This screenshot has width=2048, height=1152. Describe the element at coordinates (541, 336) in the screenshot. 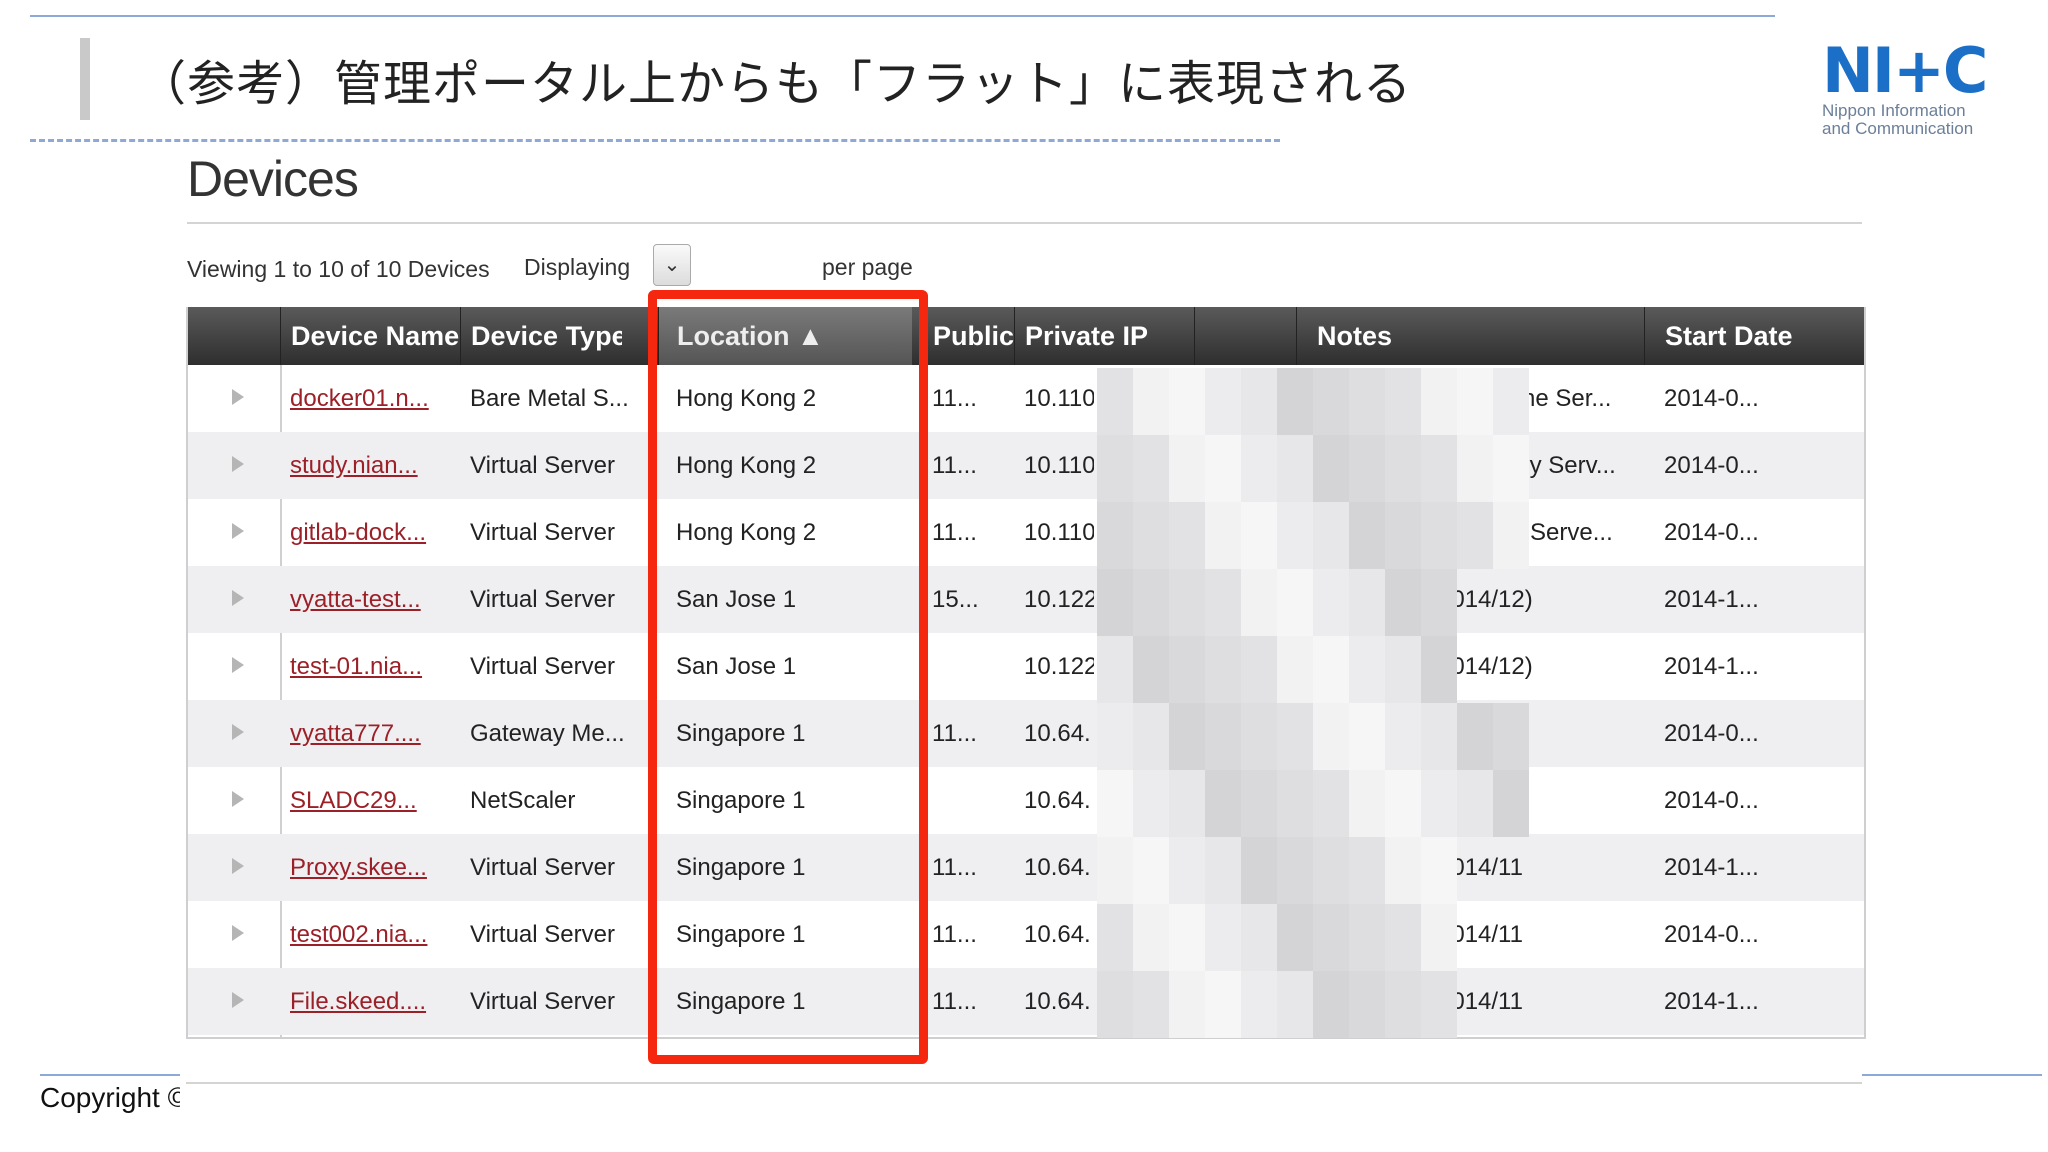

I see `column-header-device-type: Device Type` at that location.